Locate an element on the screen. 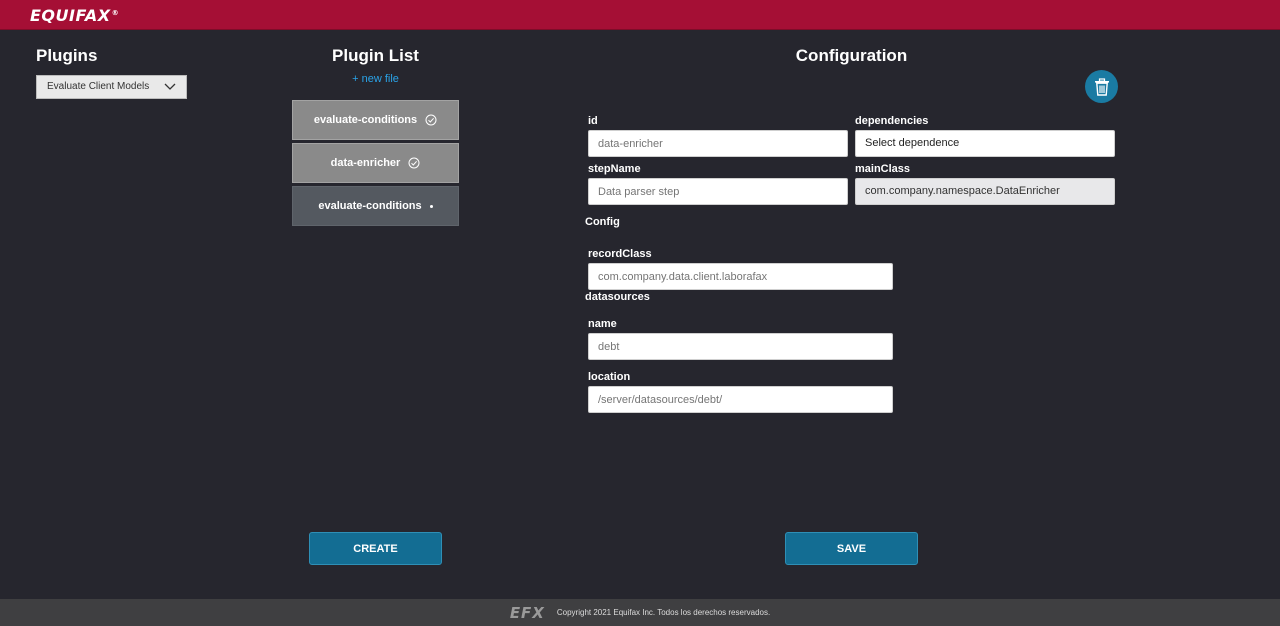 This screenshot has width=1280, height=626. save-button: SAVE is located at coordinates (851, 548).